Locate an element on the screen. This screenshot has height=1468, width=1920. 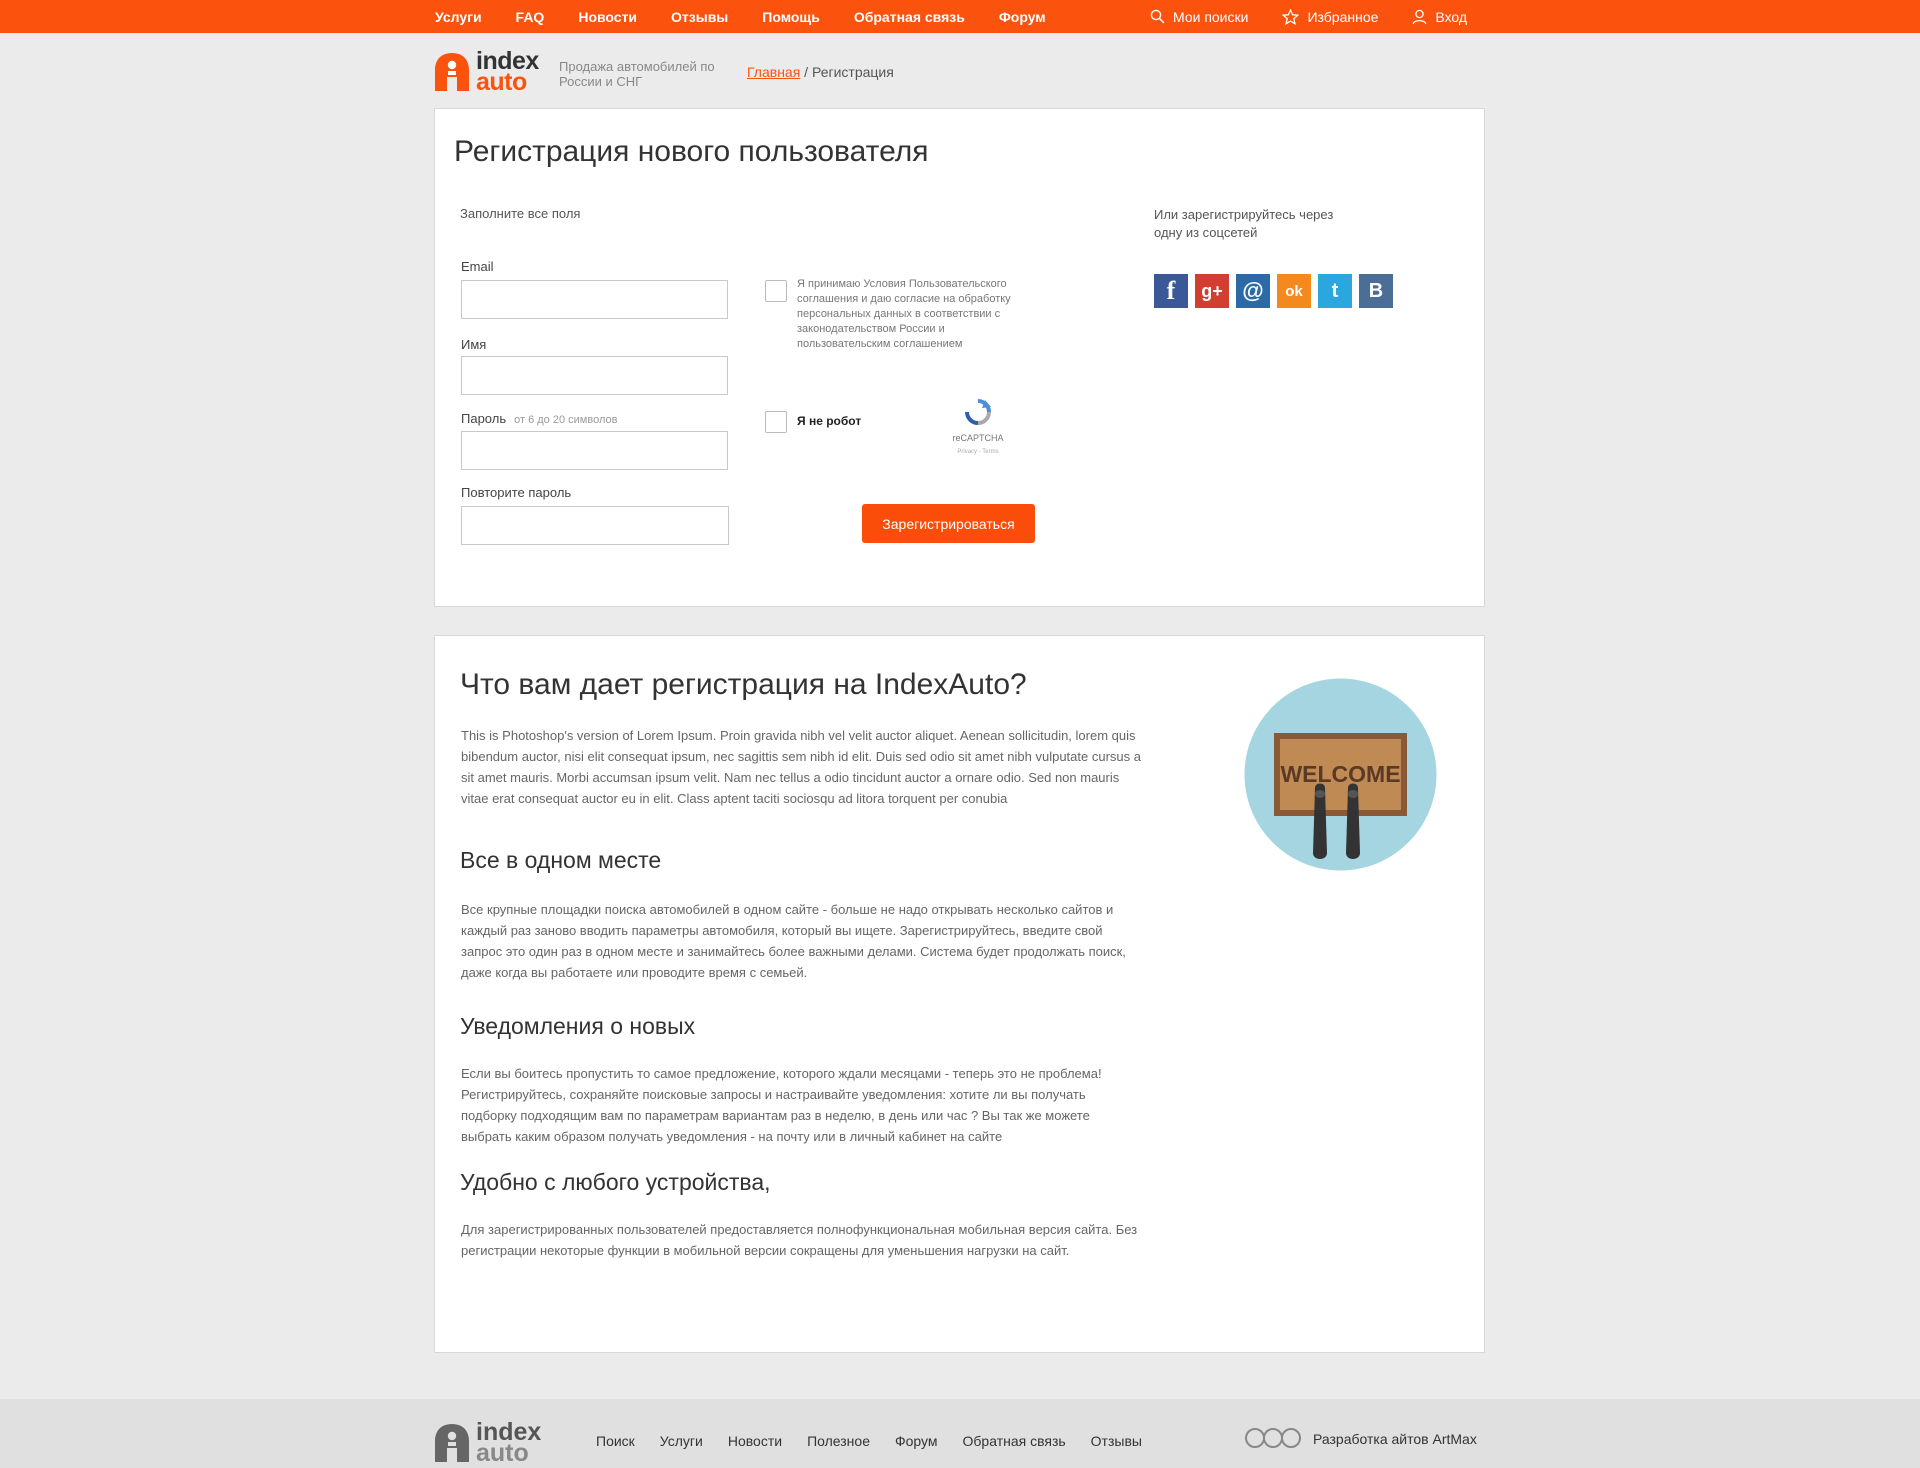
odnoklassniki-glyph: ok is located at coordinates (1294, 291).